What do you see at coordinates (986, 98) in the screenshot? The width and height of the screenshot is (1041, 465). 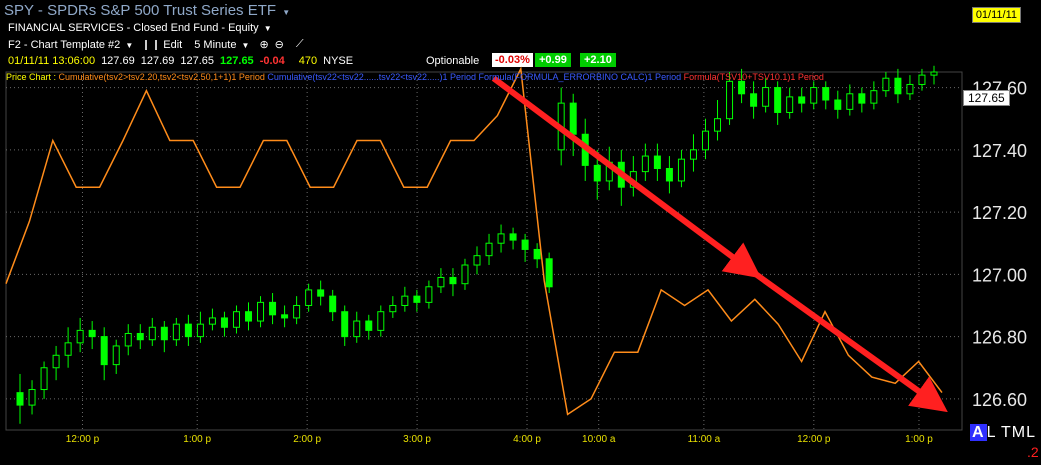 I see `last-price-tag: 127.65` at bounding box center [986, 98].